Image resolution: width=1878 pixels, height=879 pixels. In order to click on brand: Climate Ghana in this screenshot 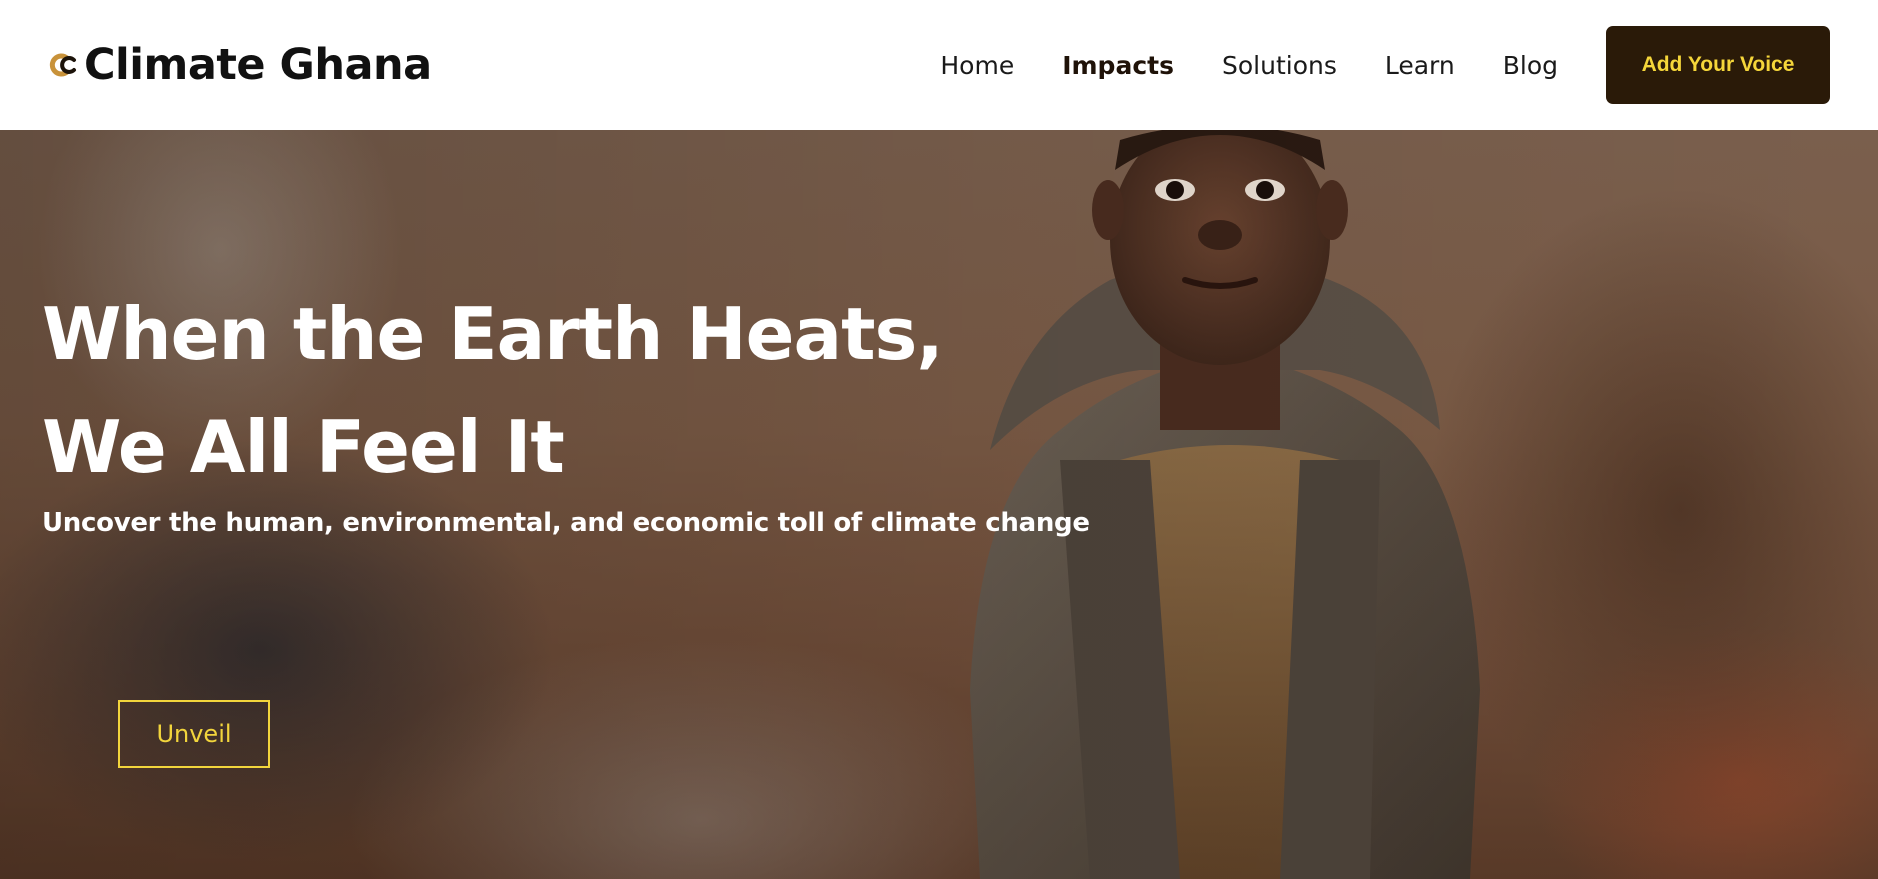, I will do `click(240, 65)`.